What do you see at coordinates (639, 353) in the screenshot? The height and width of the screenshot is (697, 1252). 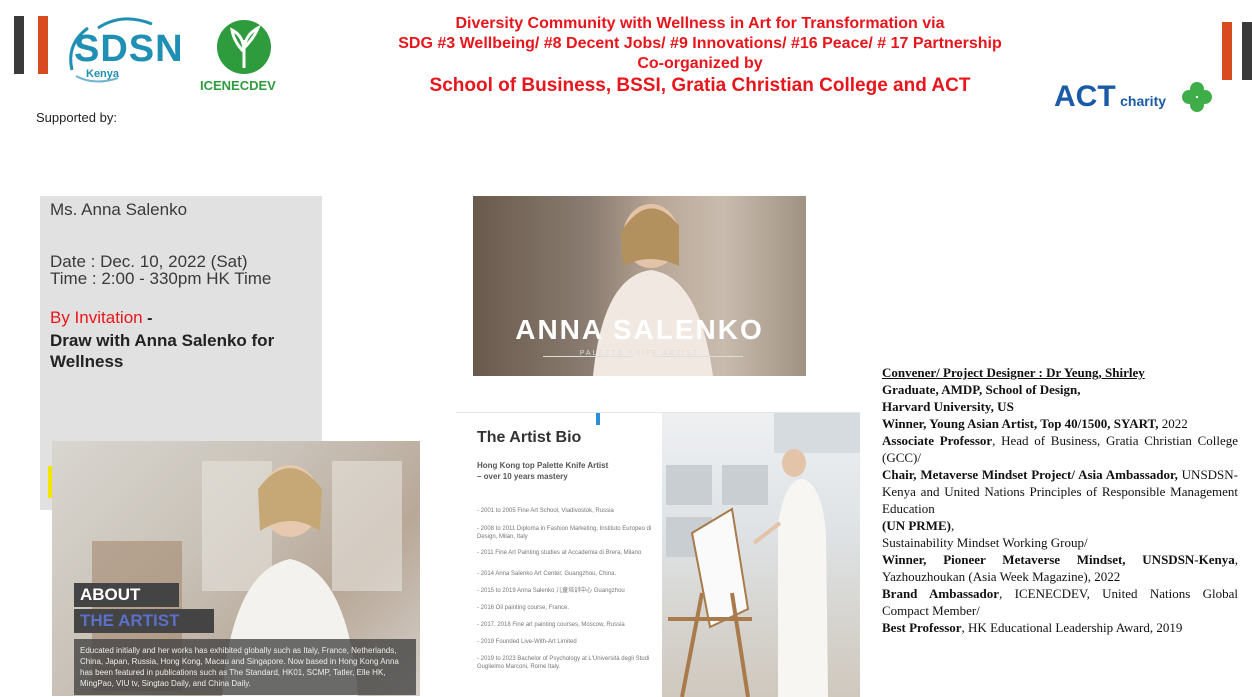 I see `artist-banner-tagline: PALETTE KNIFE ARTIST` at bounding box center [639, 353].